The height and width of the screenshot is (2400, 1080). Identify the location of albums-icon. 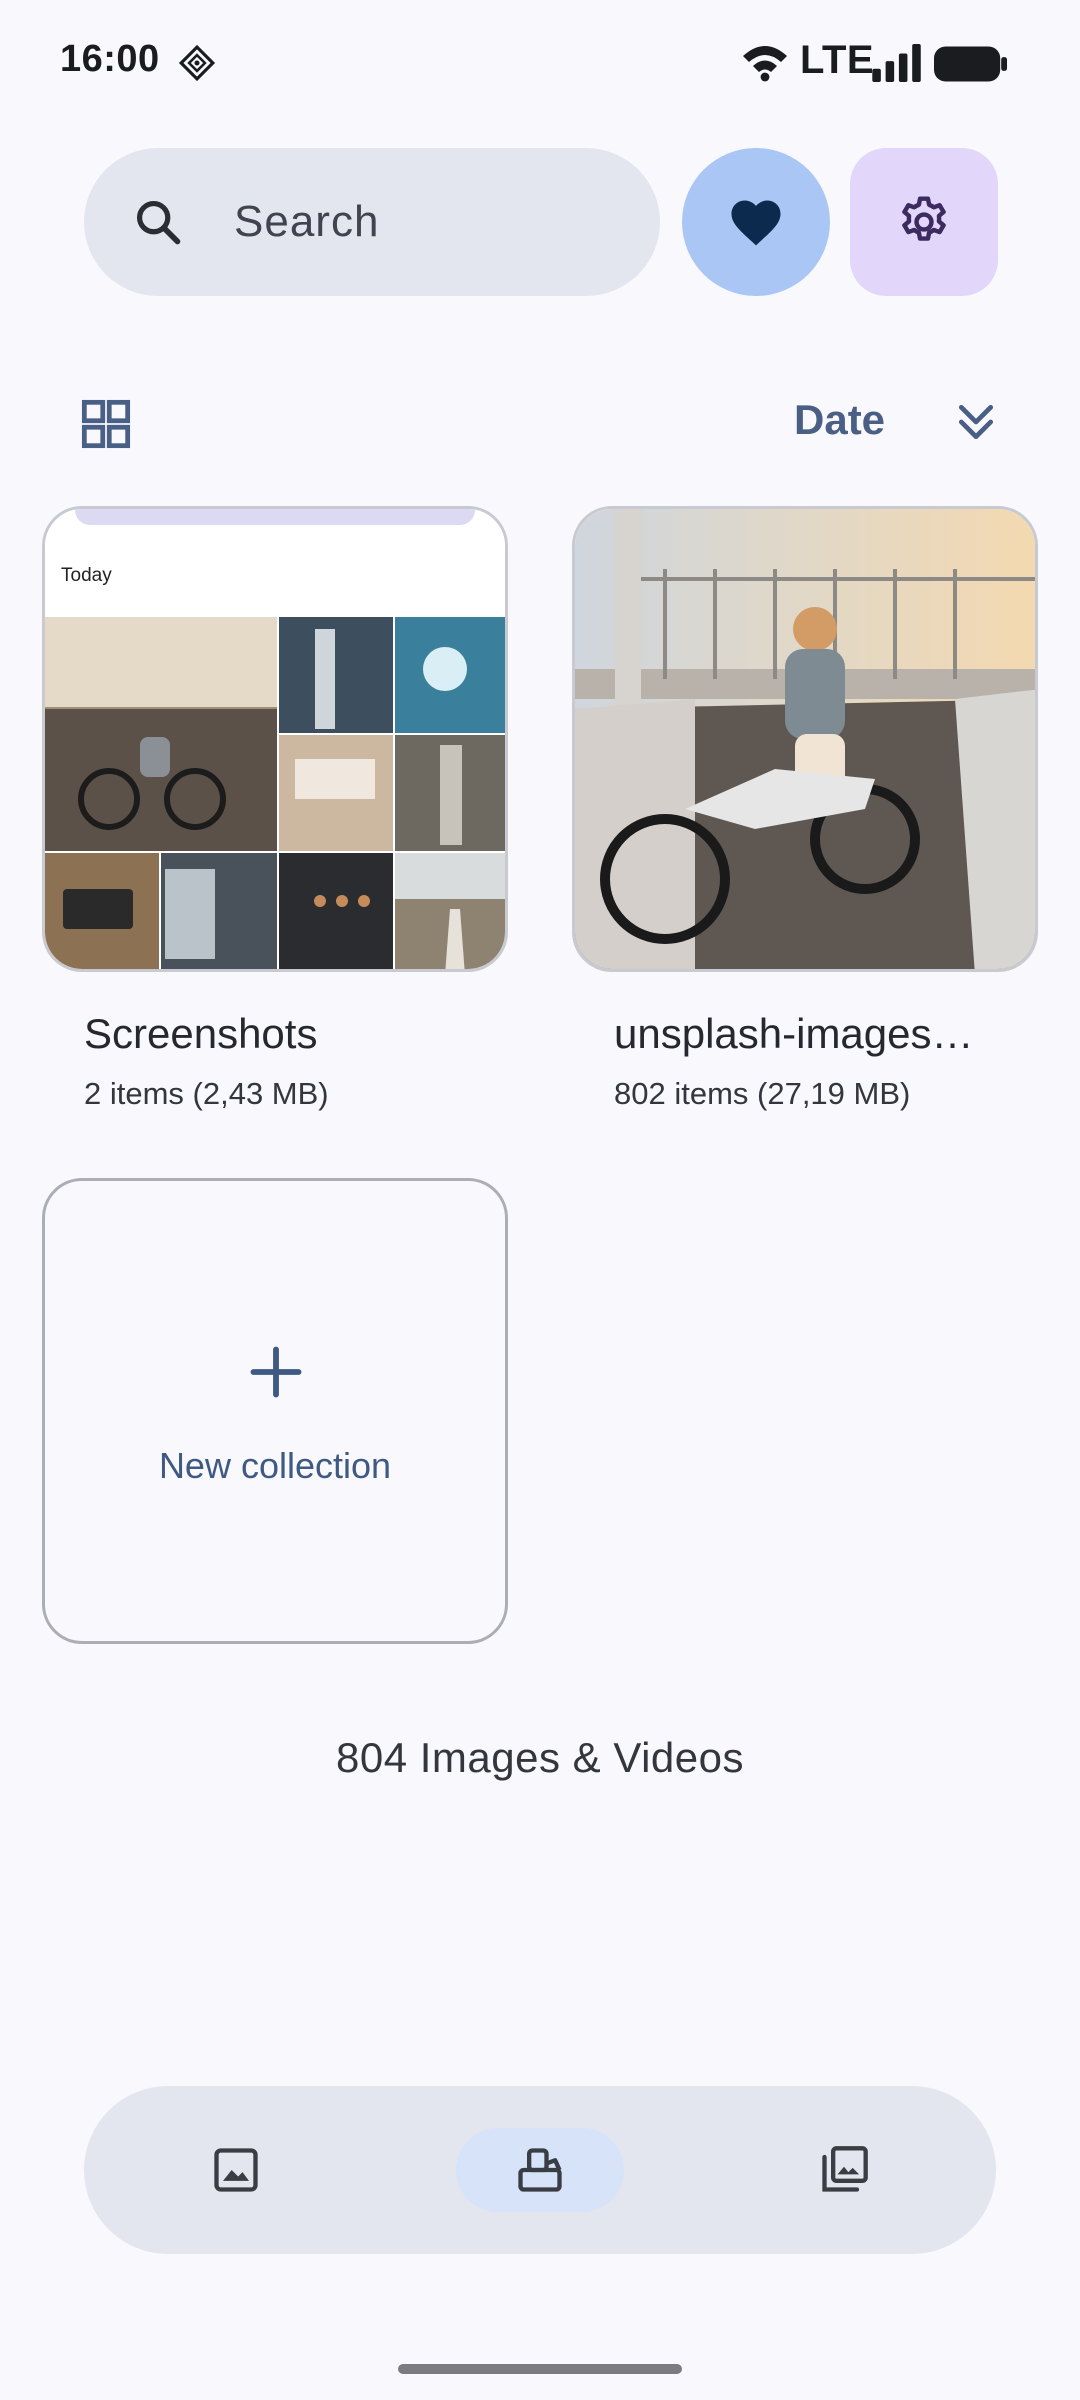
(540, 2170).